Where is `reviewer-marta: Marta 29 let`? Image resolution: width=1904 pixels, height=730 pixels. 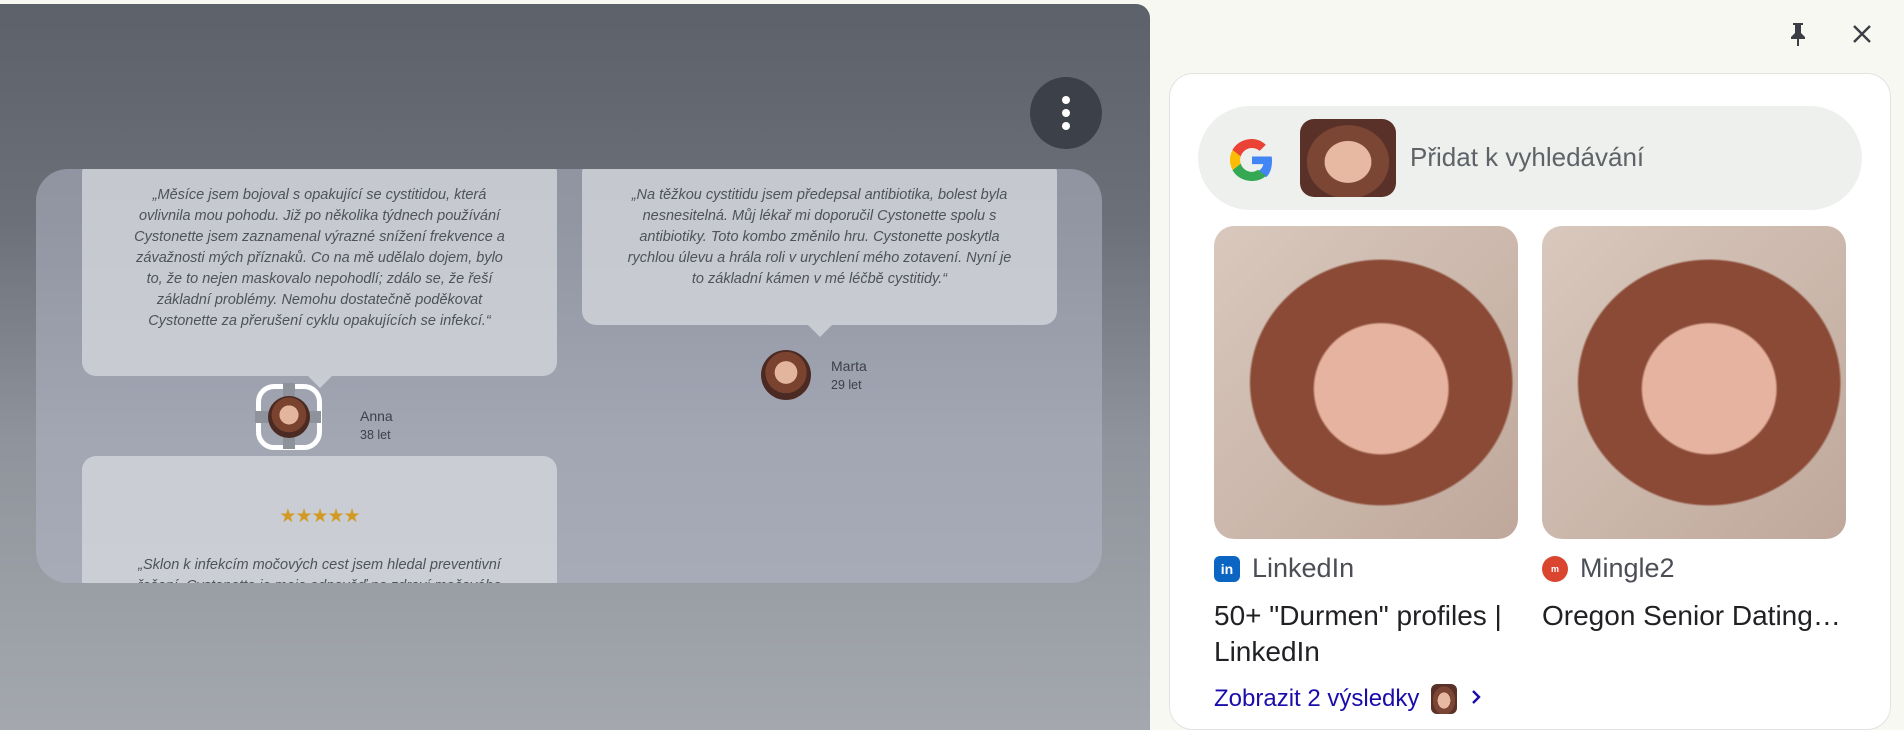
reviewer-marta: Marta 29 let is located at coordinates (814, 375).